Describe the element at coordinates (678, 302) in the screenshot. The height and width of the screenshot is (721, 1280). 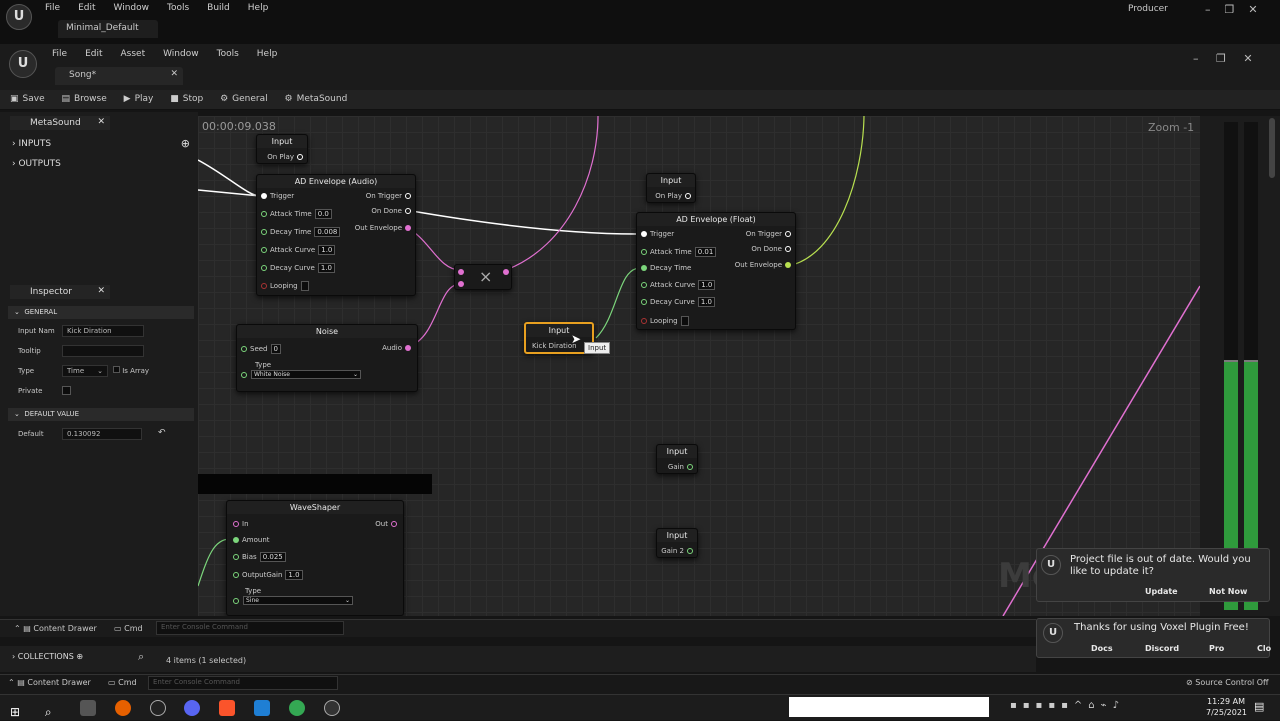
I see `decay-curve-pin: Decay Curve 1.0` at that location.